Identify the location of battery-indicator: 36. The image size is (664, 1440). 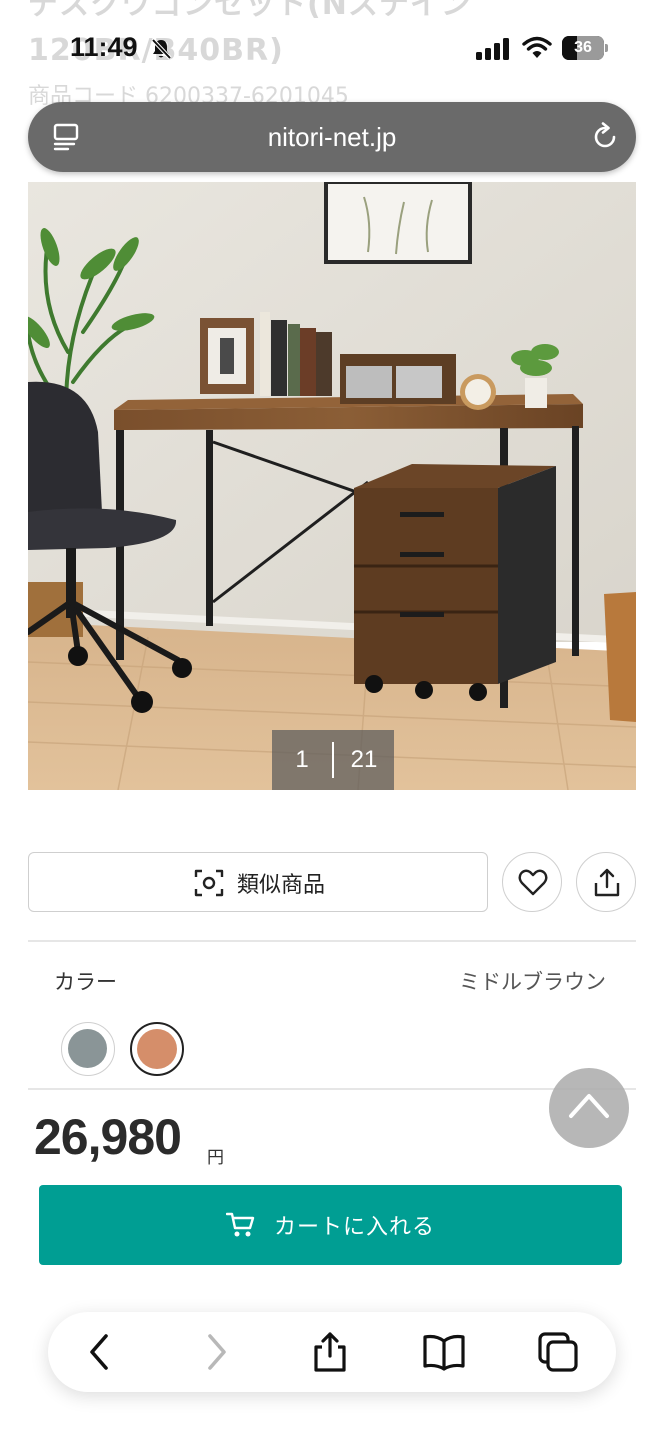
(585, 48).